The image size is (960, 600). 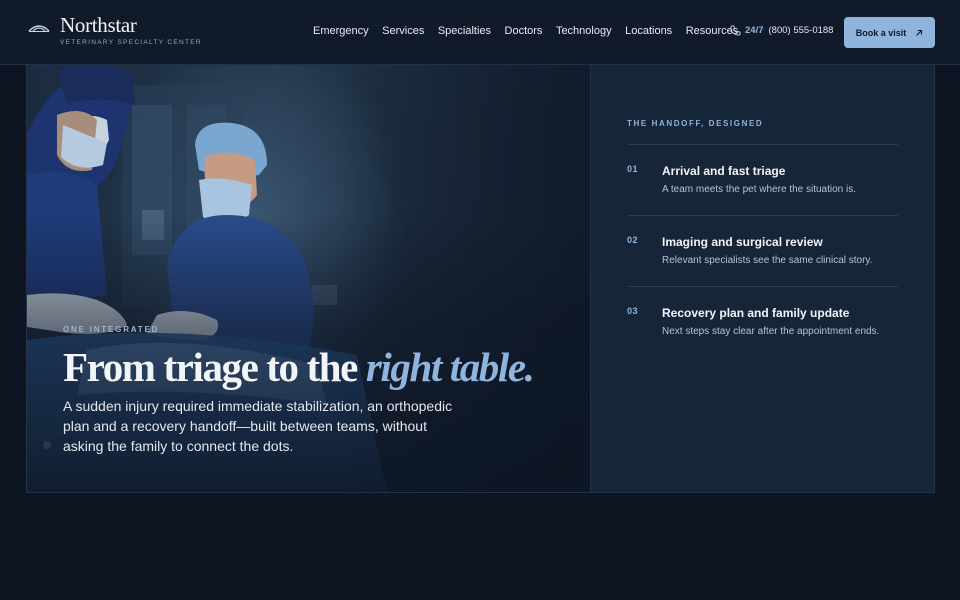 I want to click on arrow-up-right-icon, so click(x=919, y=32).